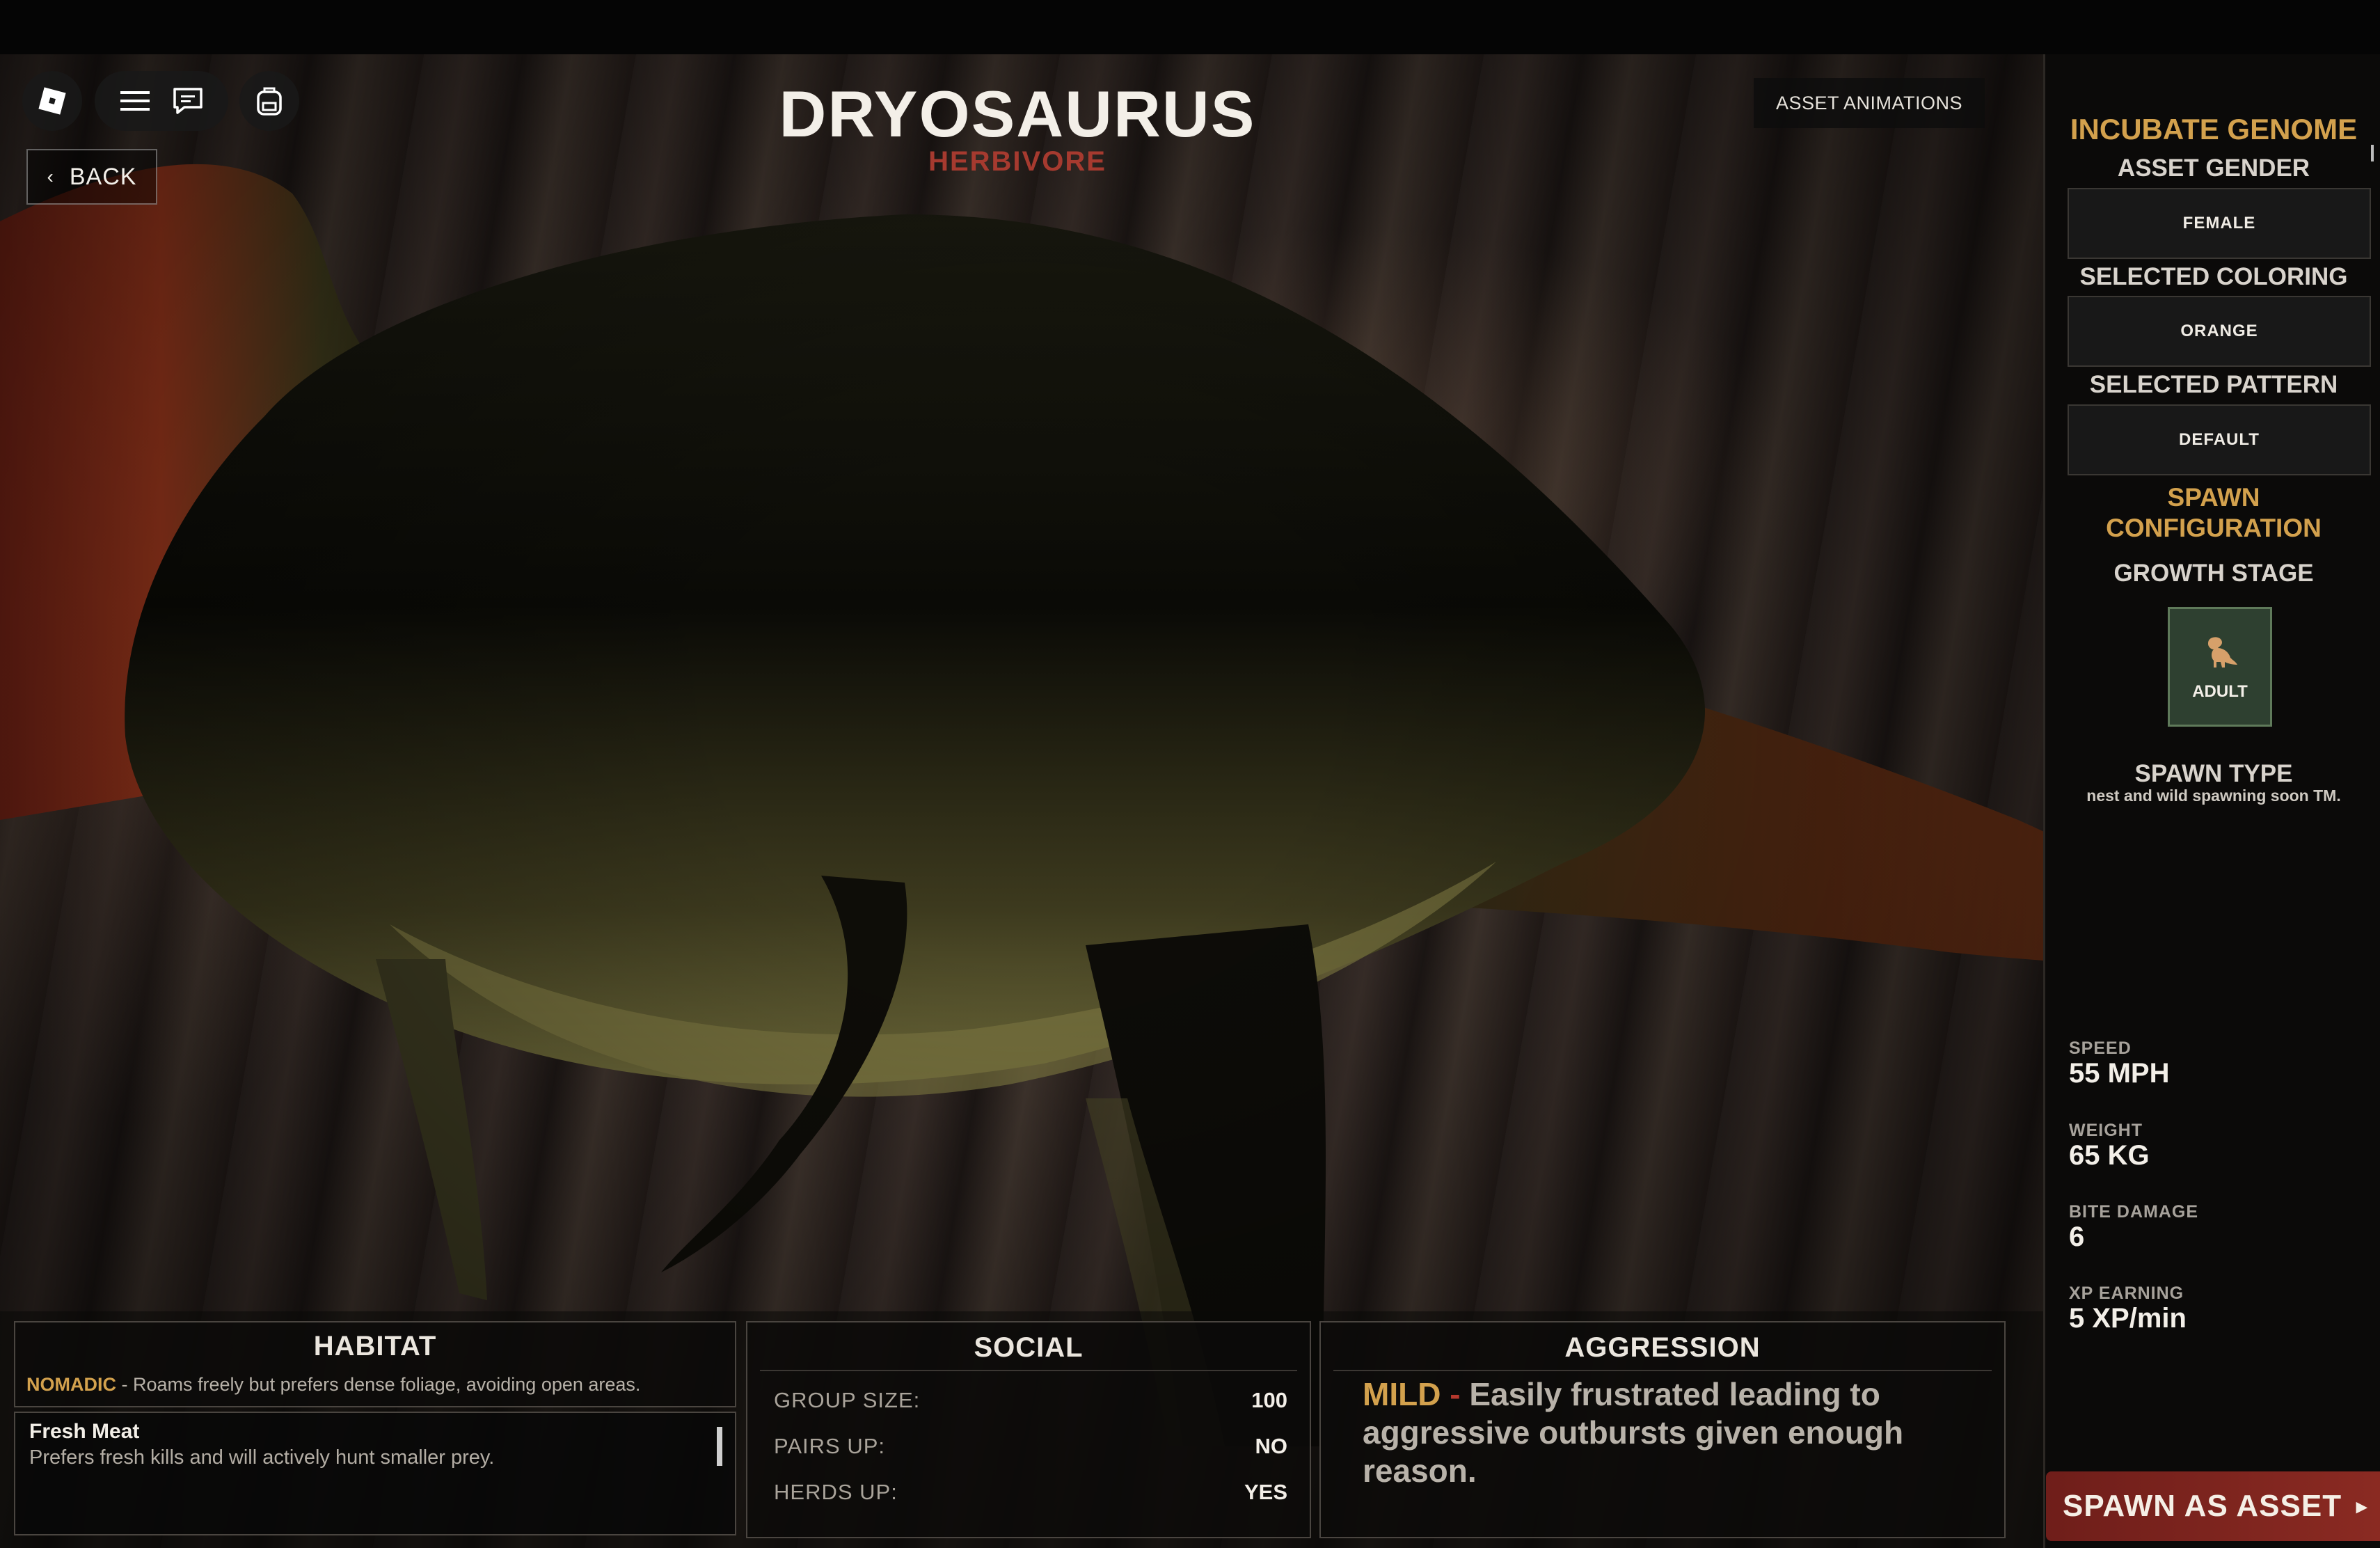  I want to click on spawn-as-asset-label: SPAWN AS ASSET, so click(2202, 1506).